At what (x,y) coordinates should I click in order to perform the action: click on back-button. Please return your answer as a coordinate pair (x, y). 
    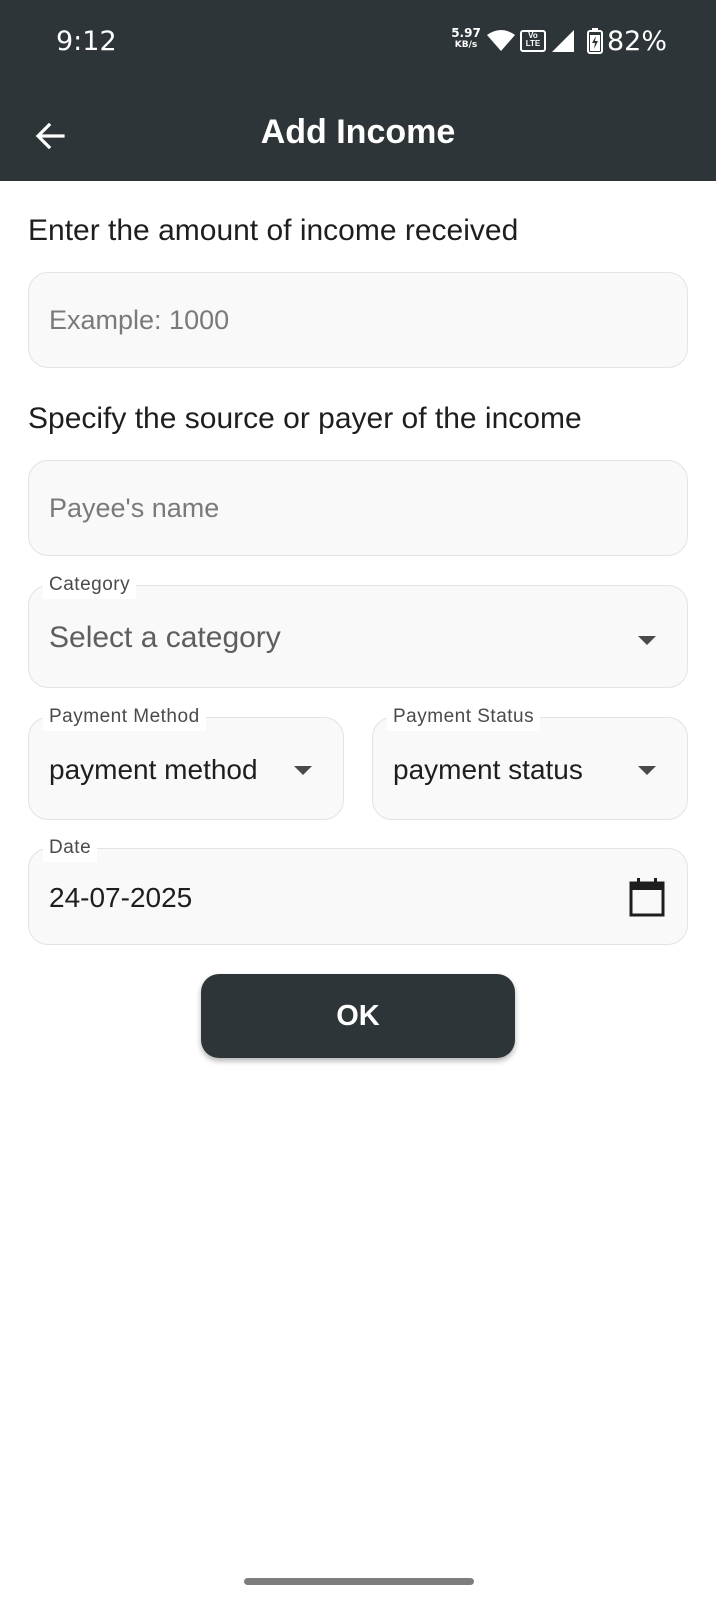
    Looking at the image, I should click on (50, 136).